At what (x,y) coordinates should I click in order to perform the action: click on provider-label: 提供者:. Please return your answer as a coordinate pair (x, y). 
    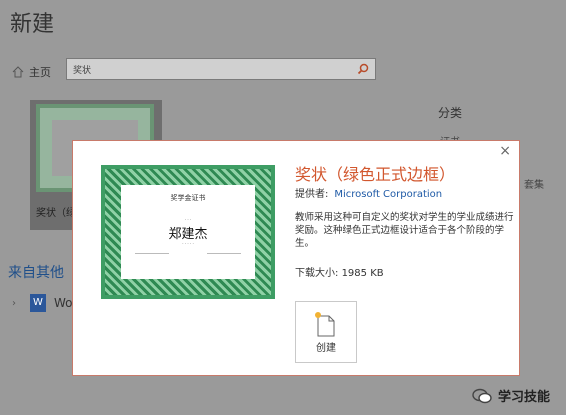
    Looking at the image, I should click on (312, 194).